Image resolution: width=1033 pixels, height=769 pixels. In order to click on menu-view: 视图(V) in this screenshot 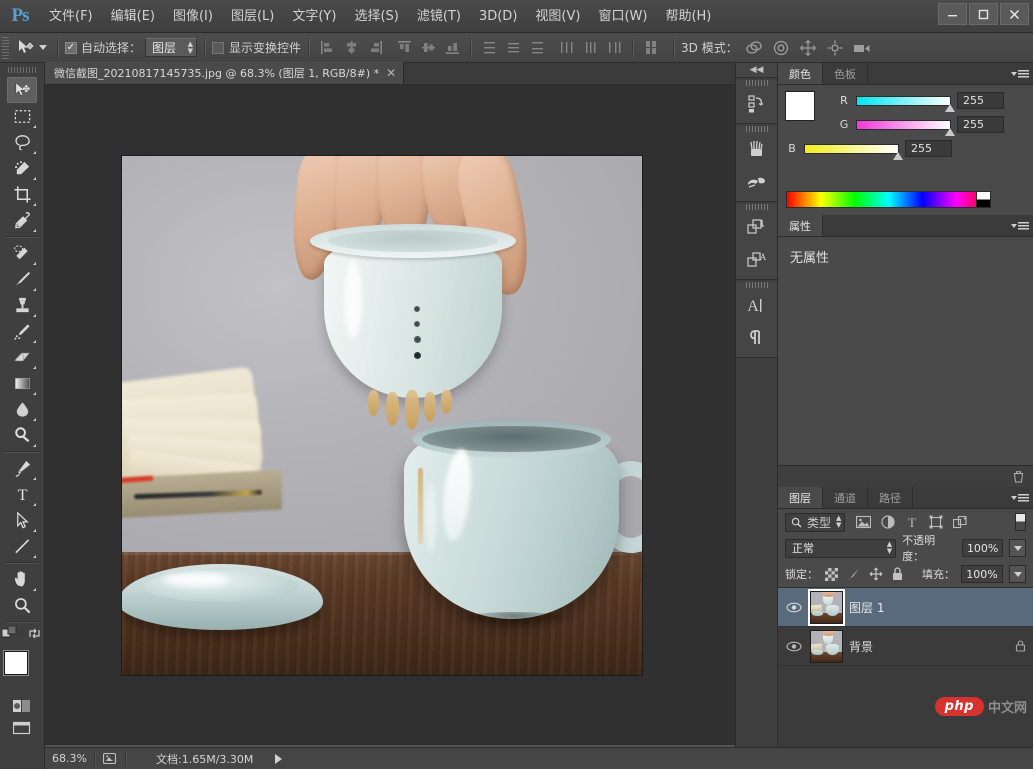, I will do `click(557, 16)`.